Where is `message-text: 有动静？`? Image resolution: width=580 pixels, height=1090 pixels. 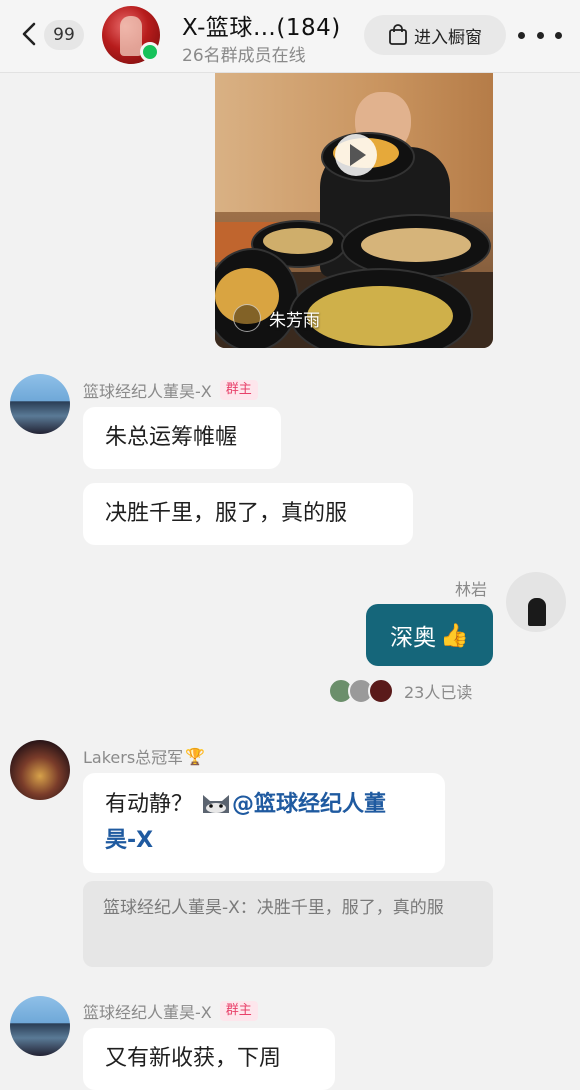 message-text: 有动静？ is located at coordinates (149, 804).